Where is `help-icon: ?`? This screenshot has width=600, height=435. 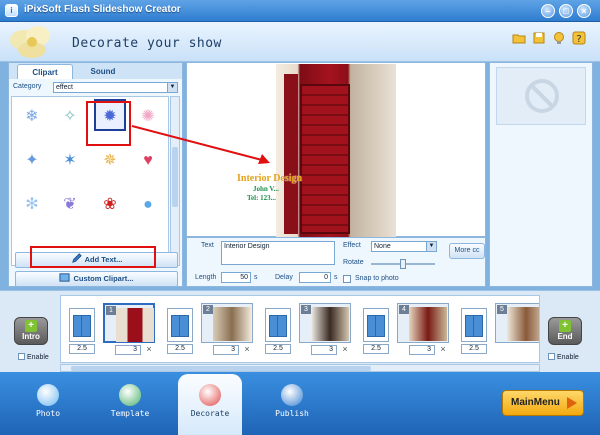
help-icon: ? is located at coordinates (579, 38).